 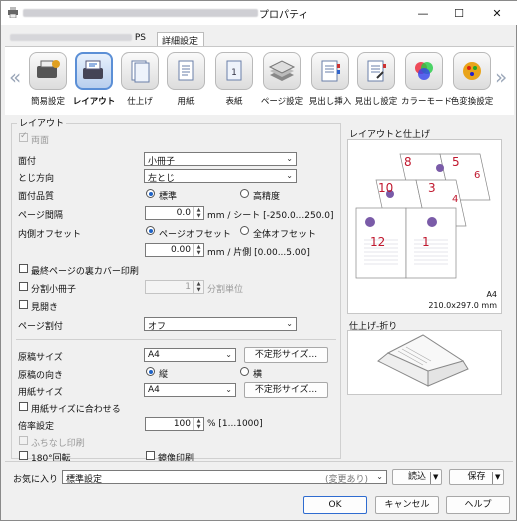 What do you see at coordinates (50, 235) in the screenshot?
I see `inner-offset-label: 内側オフセット` at bounding box center [50, 235].